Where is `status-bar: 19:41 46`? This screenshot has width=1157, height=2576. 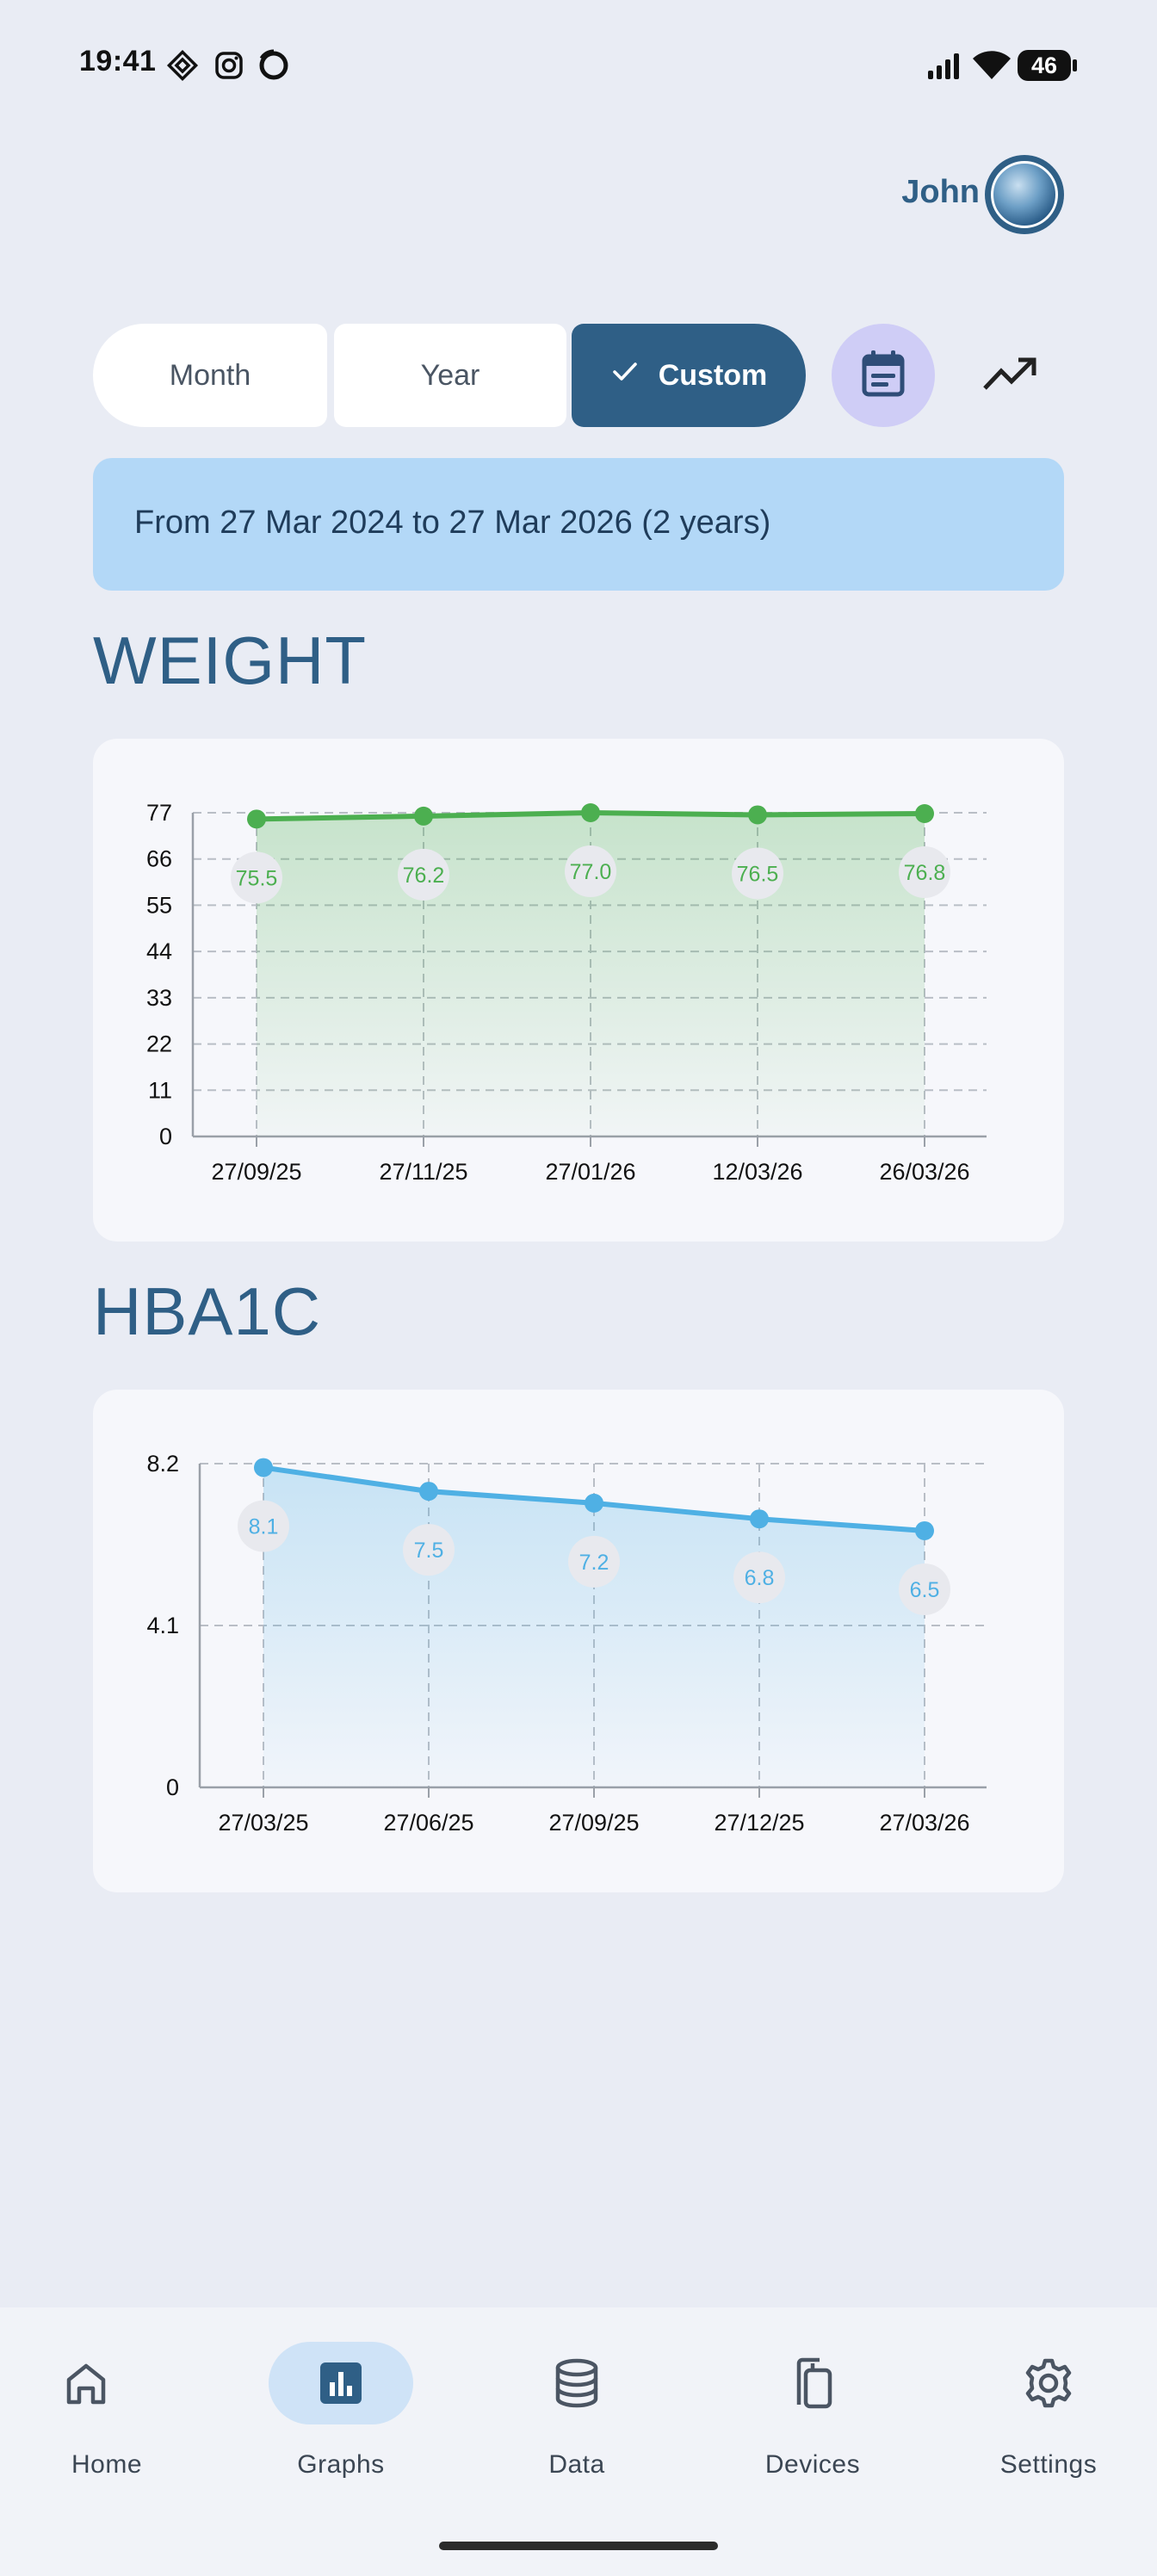
status-bar: 19:41 46 is located at coordinates (579, 64).